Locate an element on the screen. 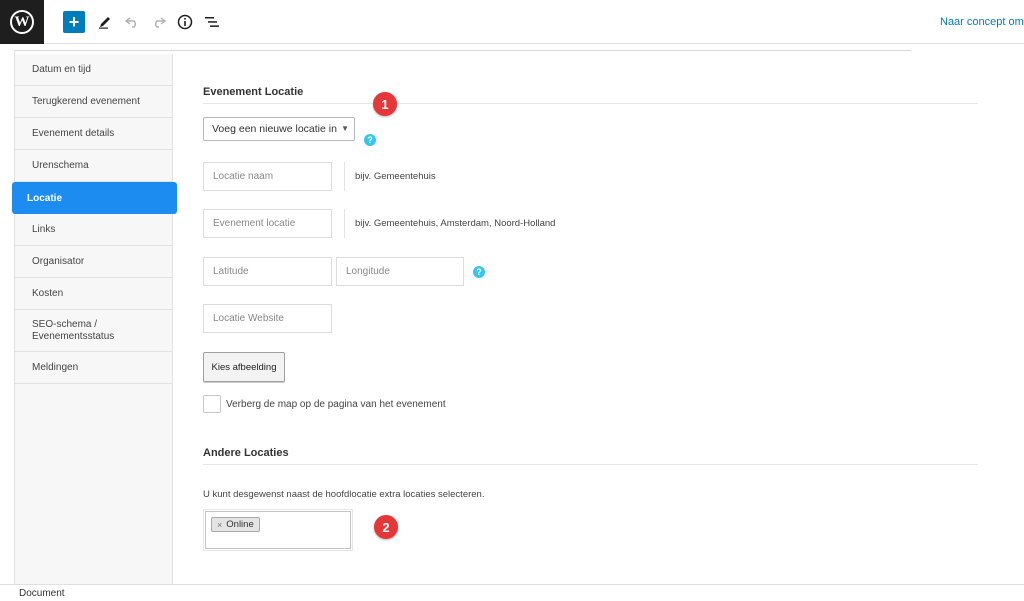 This screenshot has height=601, width=1024. list-view-icon is located at coordinates (212, 22).